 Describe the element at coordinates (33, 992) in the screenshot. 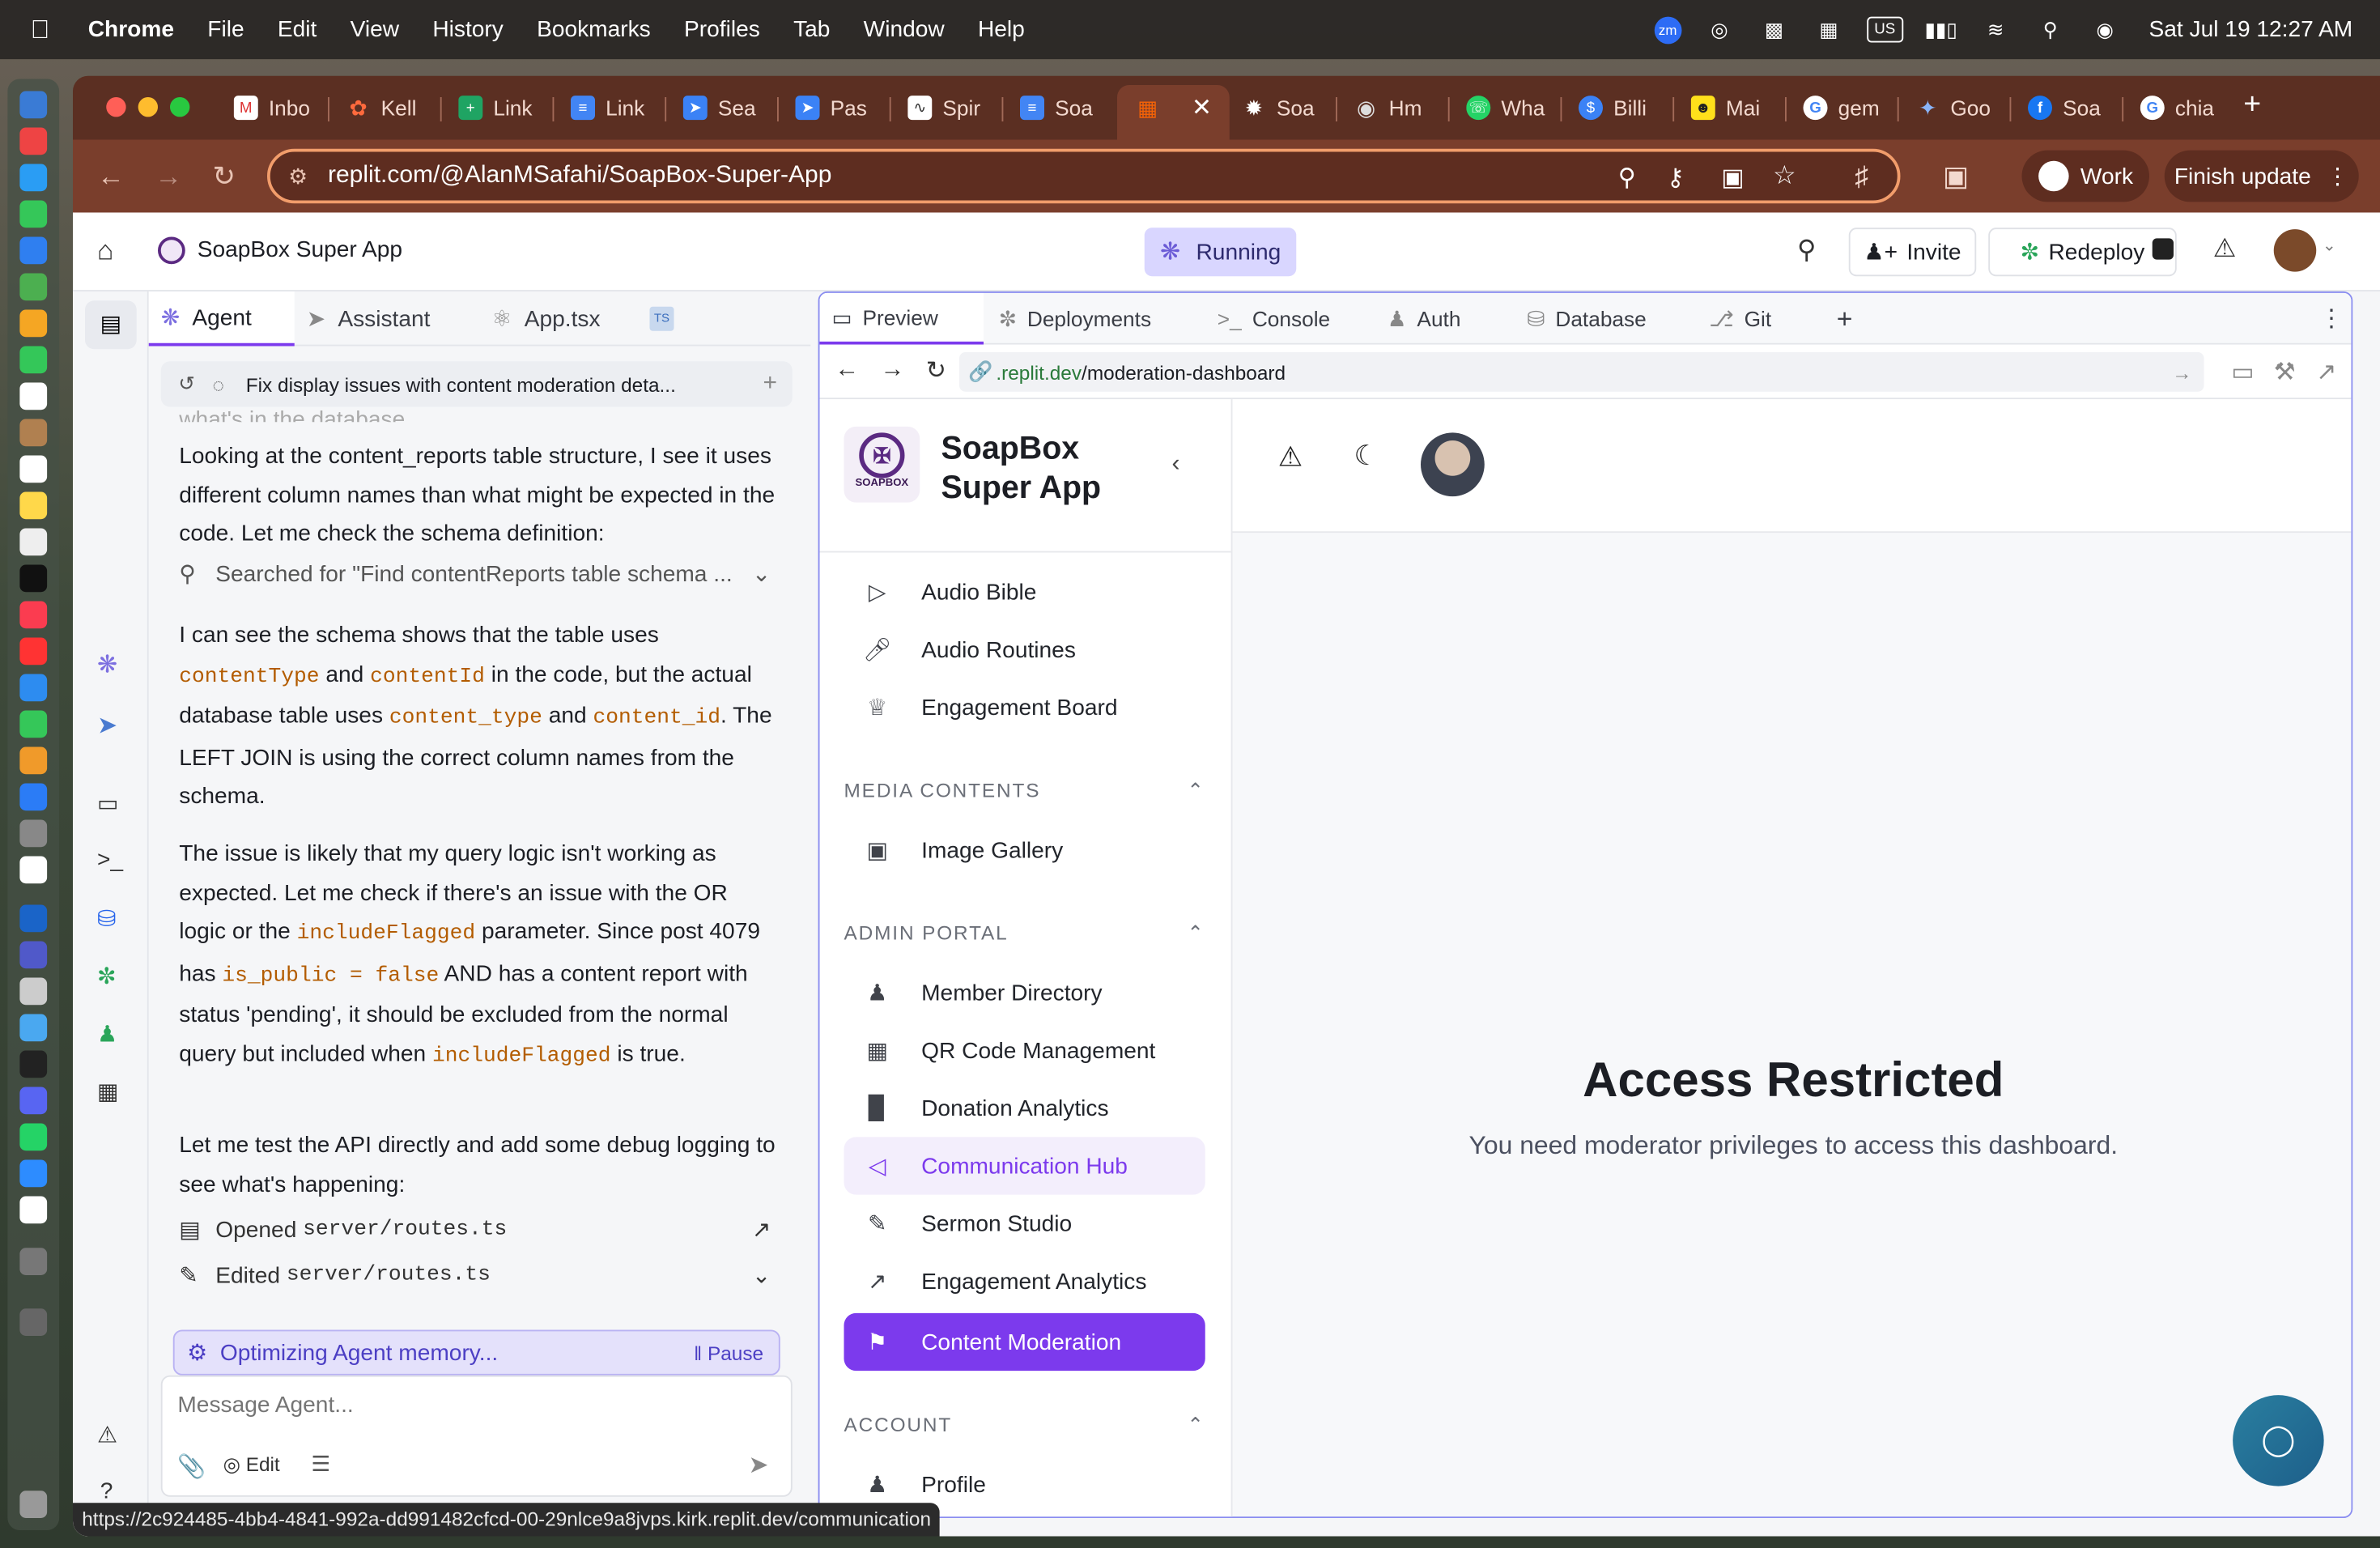

I see `preview-app-icon` at that location.